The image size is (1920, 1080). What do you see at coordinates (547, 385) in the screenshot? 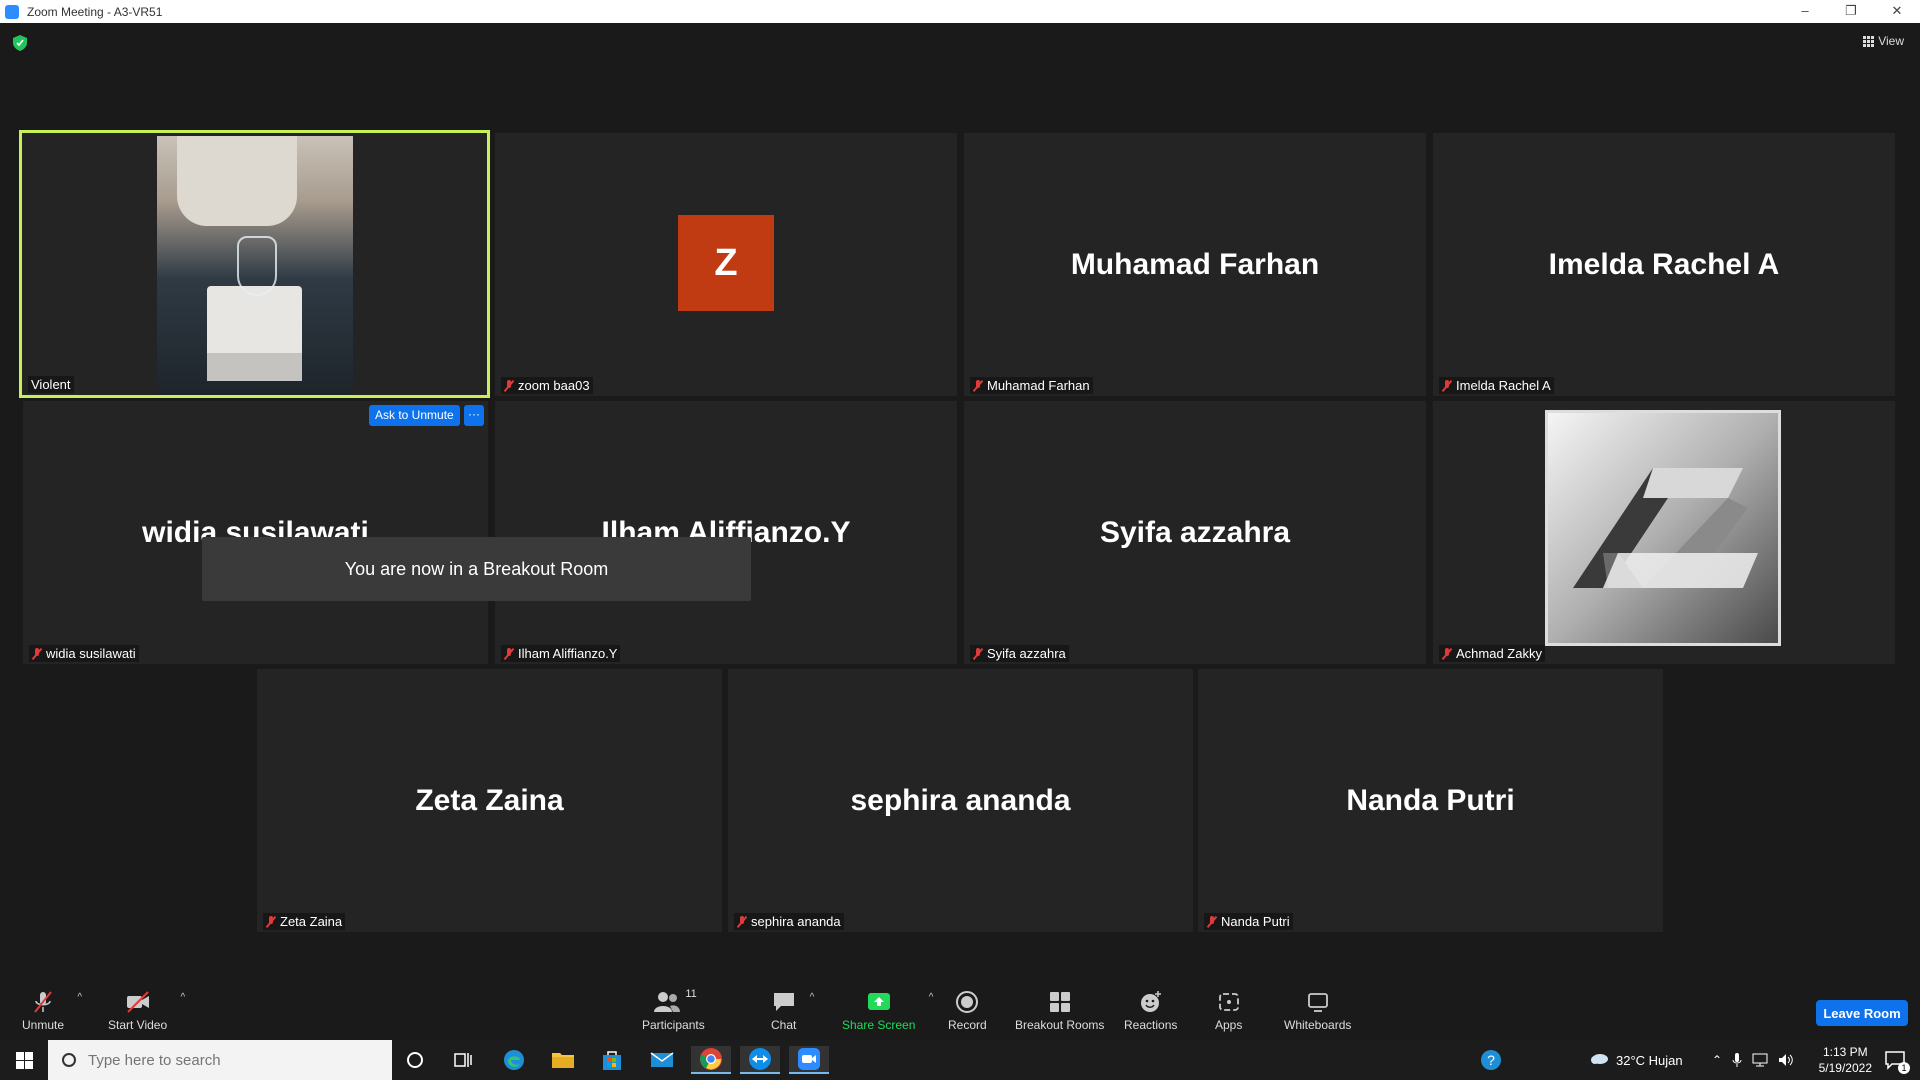
I see `participant-name-label: zoom baa03` at bounding box center [547, 385].